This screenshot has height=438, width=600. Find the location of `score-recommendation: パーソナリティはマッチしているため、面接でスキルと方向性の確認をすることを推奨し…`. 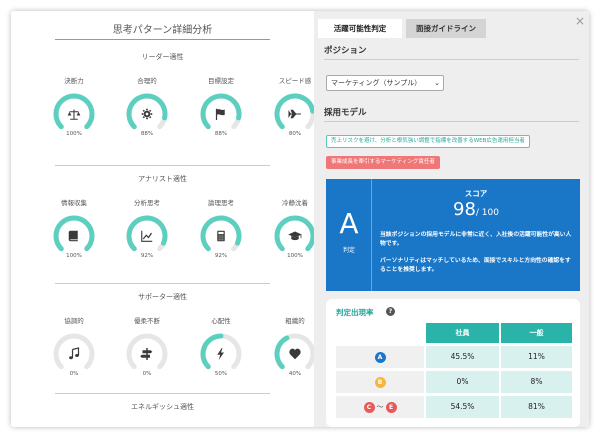

score-recommendation: パーソナリティはマッチしているため、面接でスキルと方向性の確認をすることを推奨し… is located at coordinates (475, 265).